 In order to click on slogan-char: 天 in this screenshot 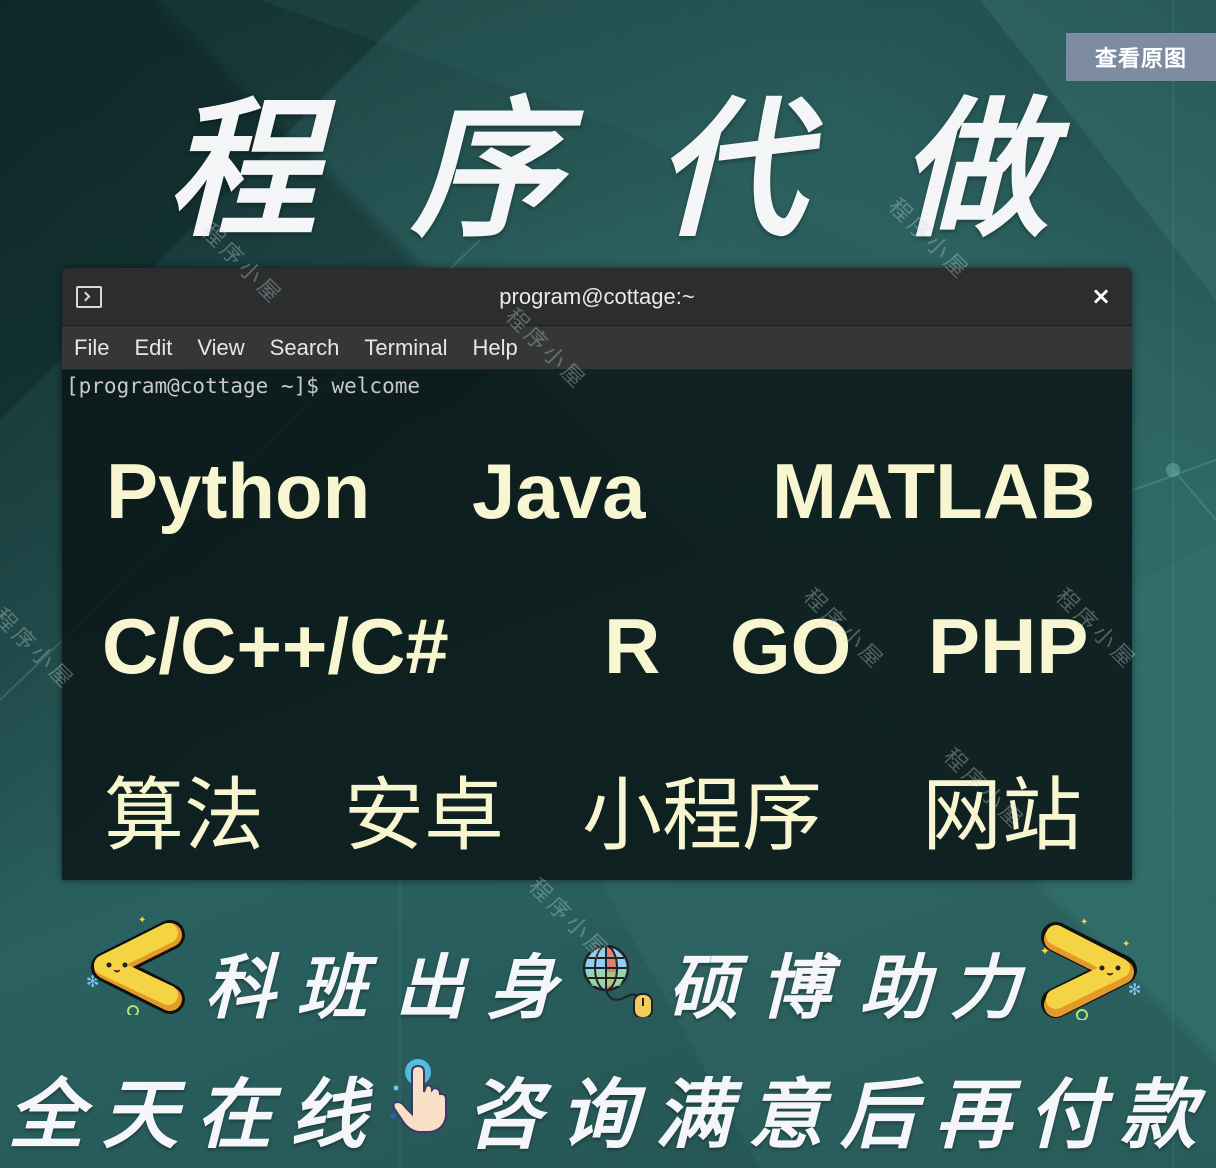, I will do `click(140, 1114)`.